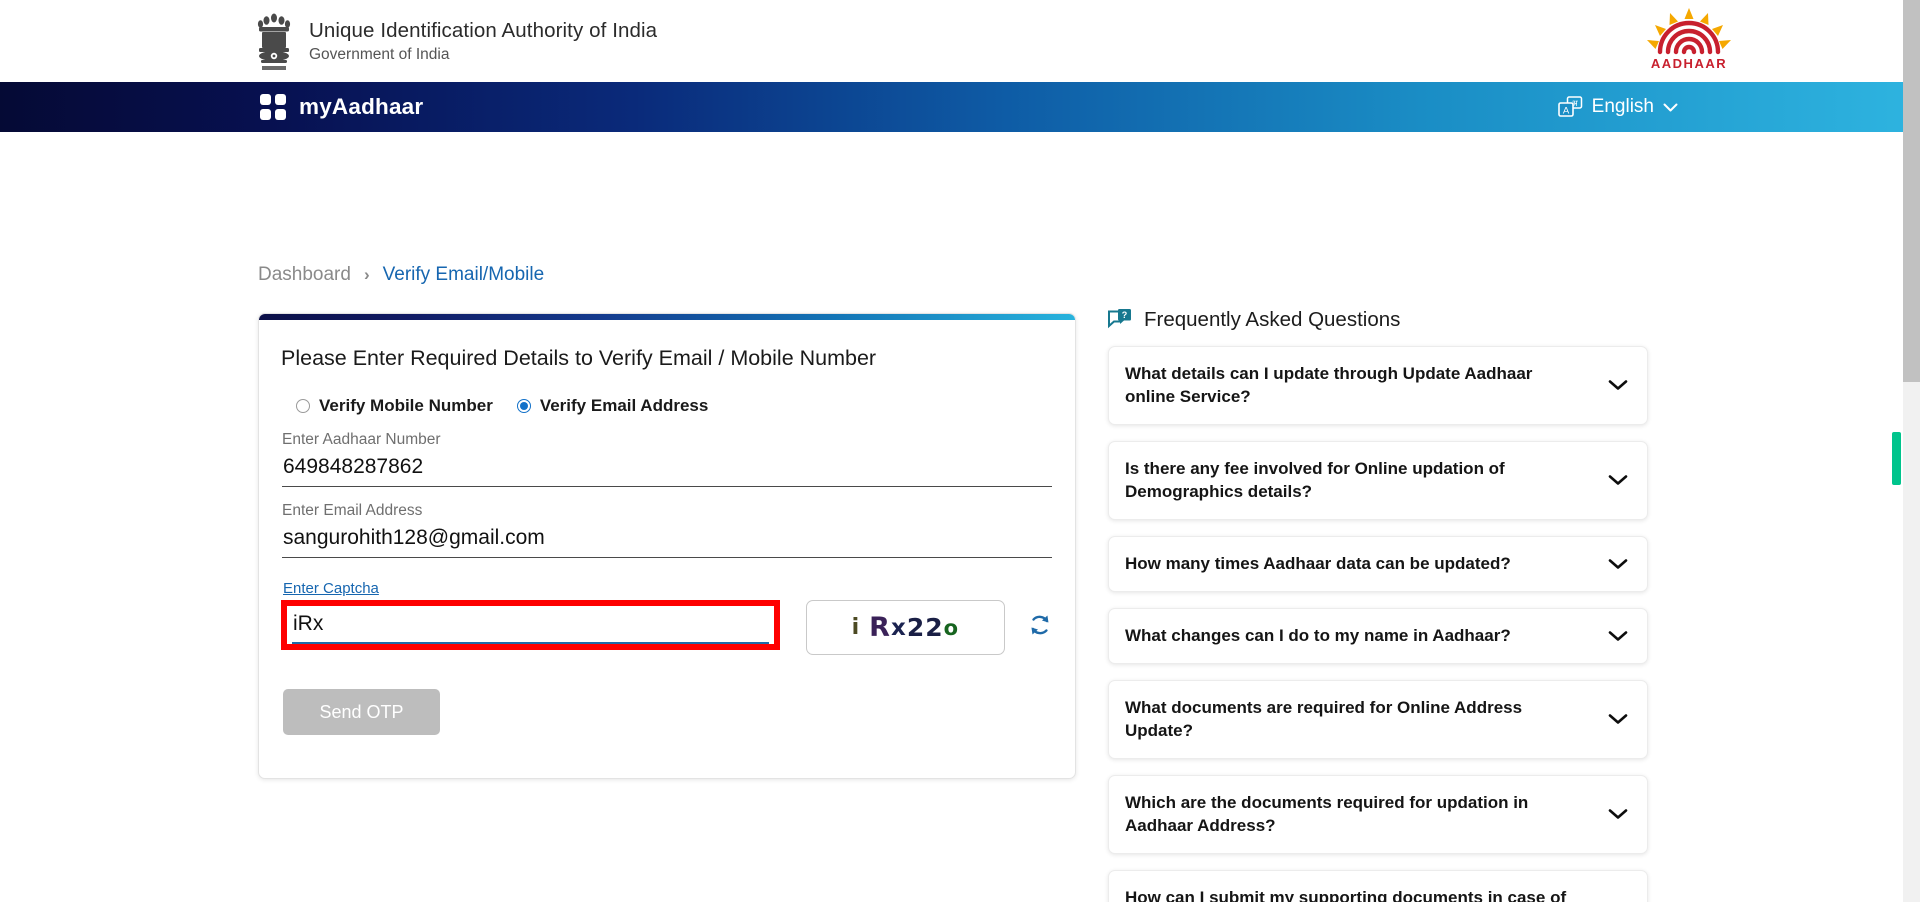  Describe the element at coordinates (1040, 625) in the screenshot. I see `refresh-captcha-icon` at that location.